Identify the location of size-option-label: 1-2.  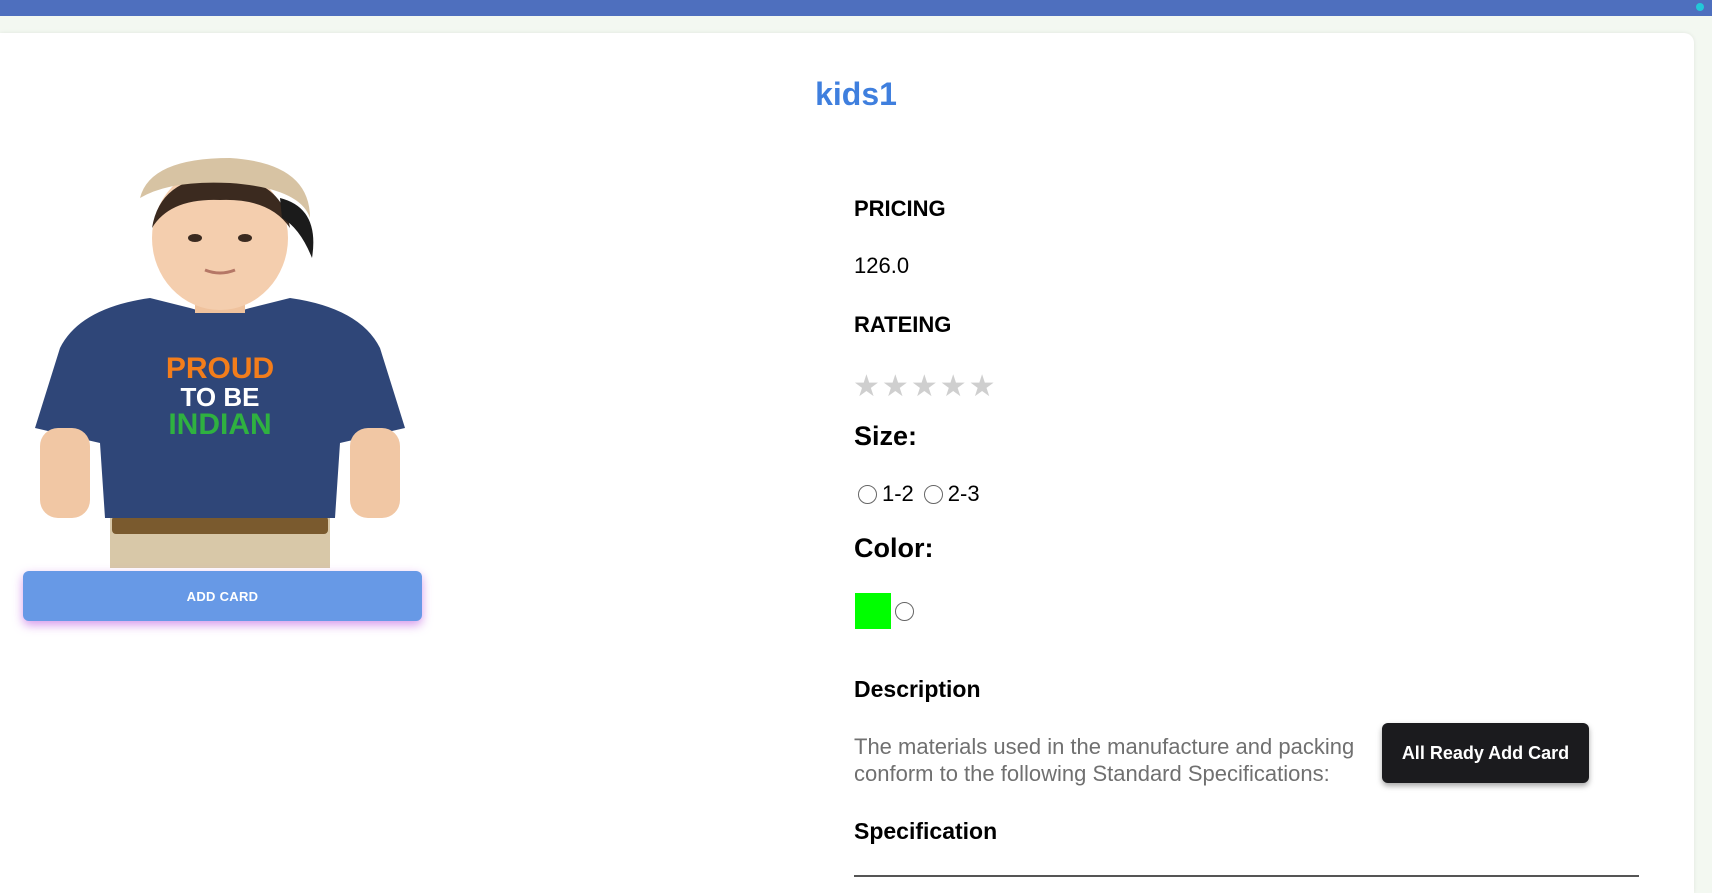
(898, 493).